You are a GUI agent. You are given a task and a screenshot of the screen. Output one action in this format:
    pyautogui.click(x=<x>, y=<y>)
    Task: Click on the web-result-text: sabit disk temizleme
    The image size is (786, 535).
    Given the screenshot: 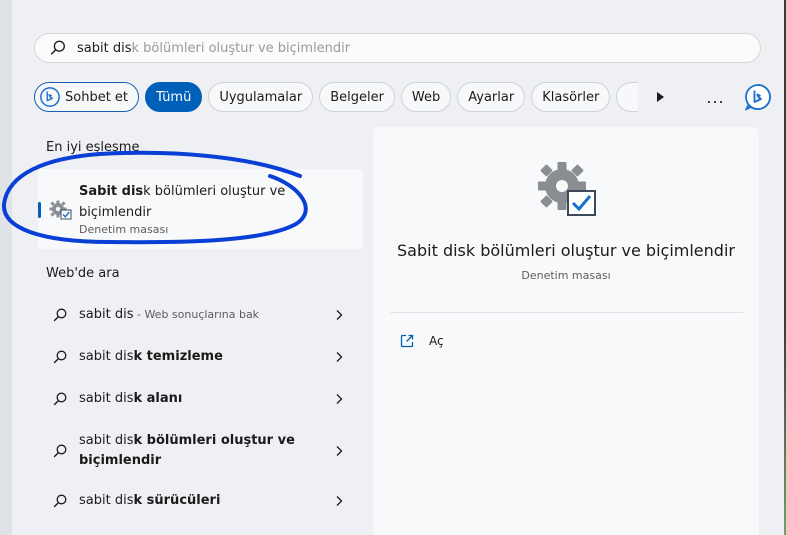 What is the action you would take?
    pyautogui.click(x=204, y=357)
    